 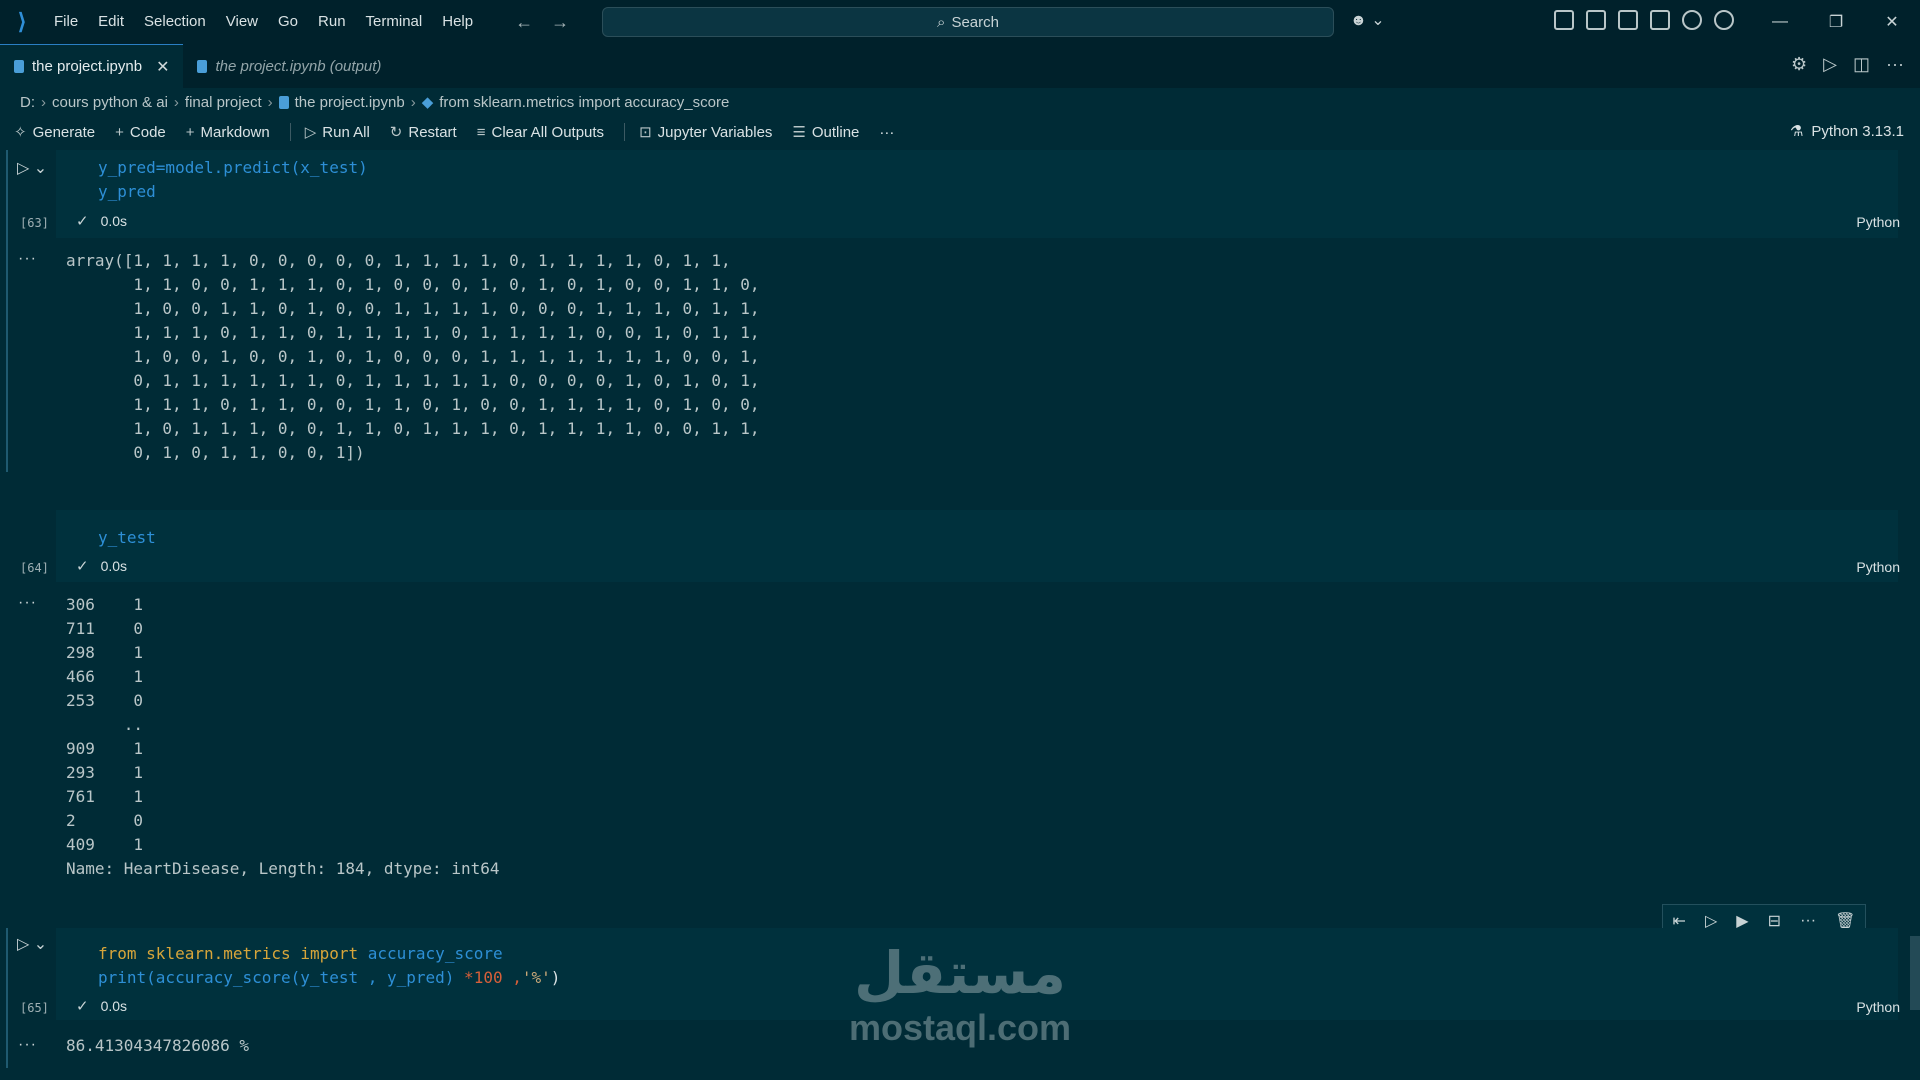 What do you see at coordinates (542, 22) in the screenshot?
I see `nav-arrows: ← →` at bounding box center [542, 22].